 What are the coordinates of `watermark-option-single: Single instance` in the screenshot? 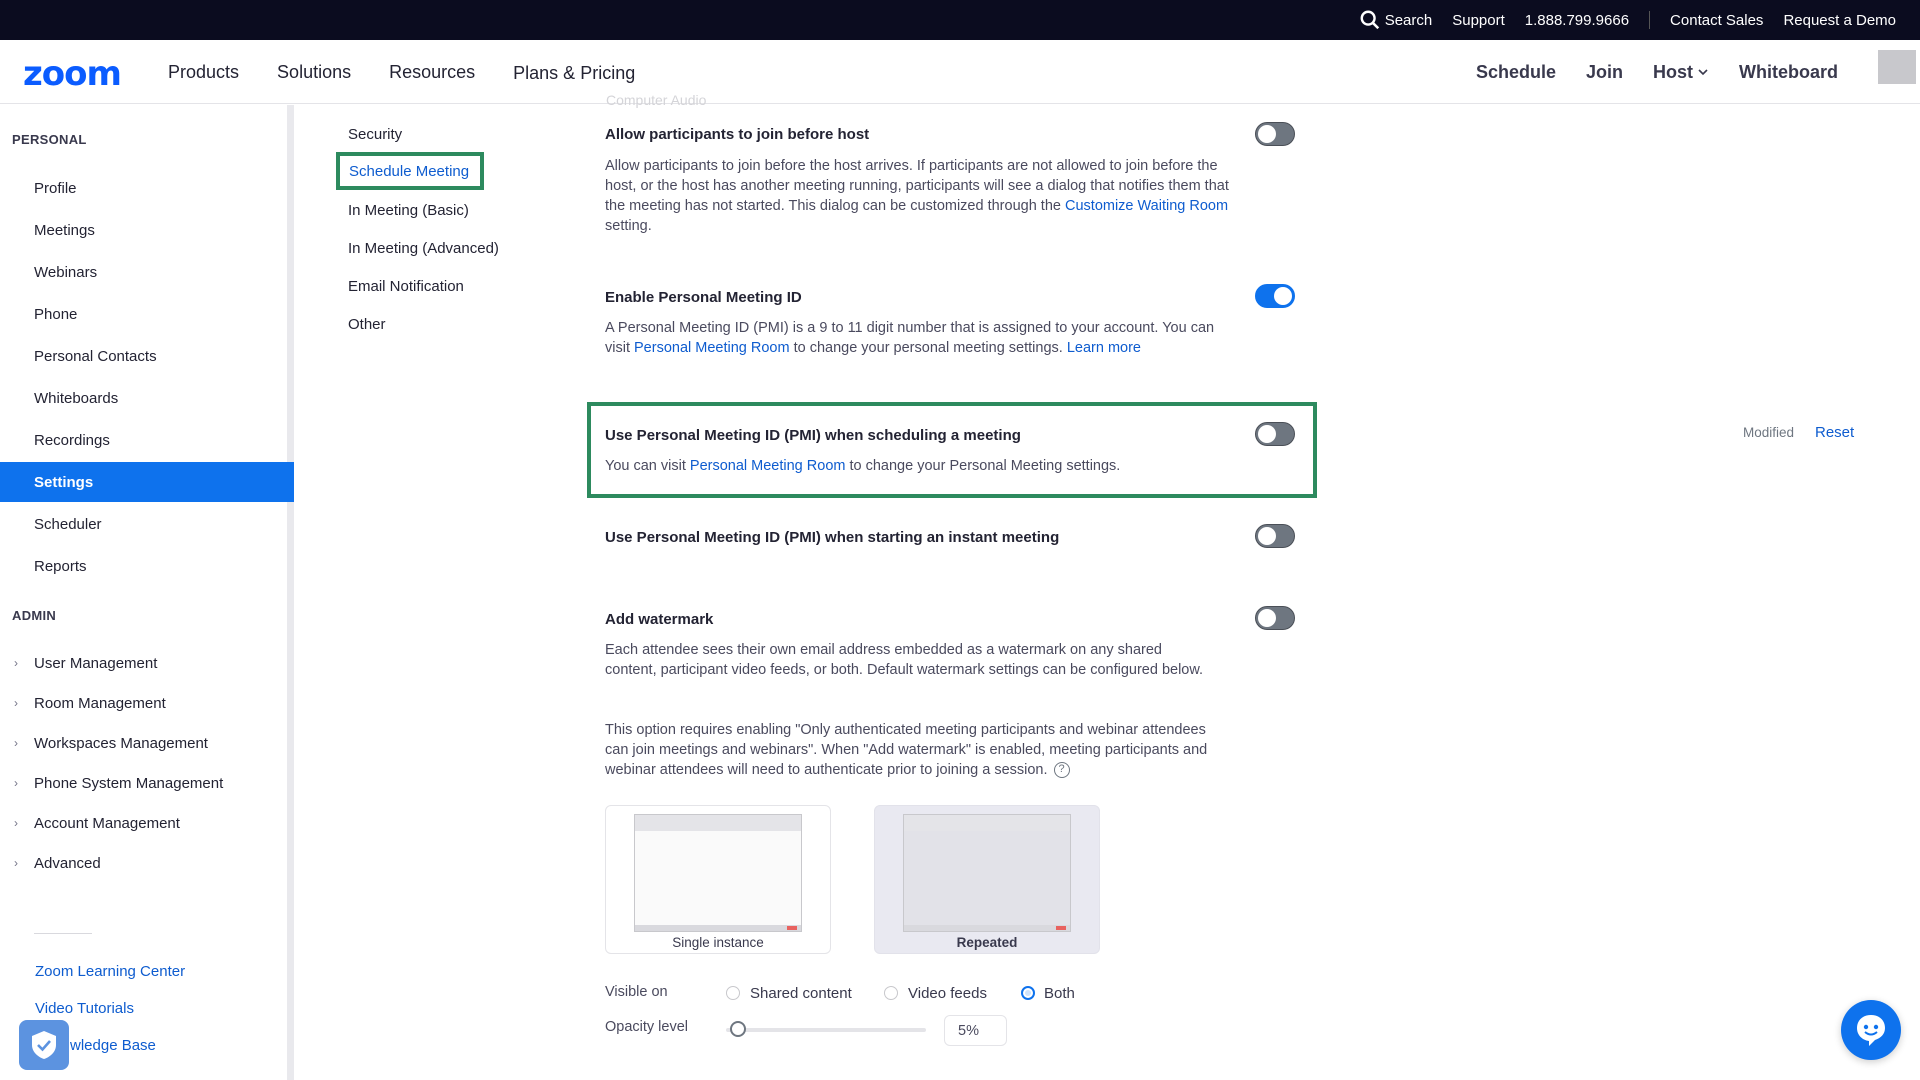 It's located at (718, 879).